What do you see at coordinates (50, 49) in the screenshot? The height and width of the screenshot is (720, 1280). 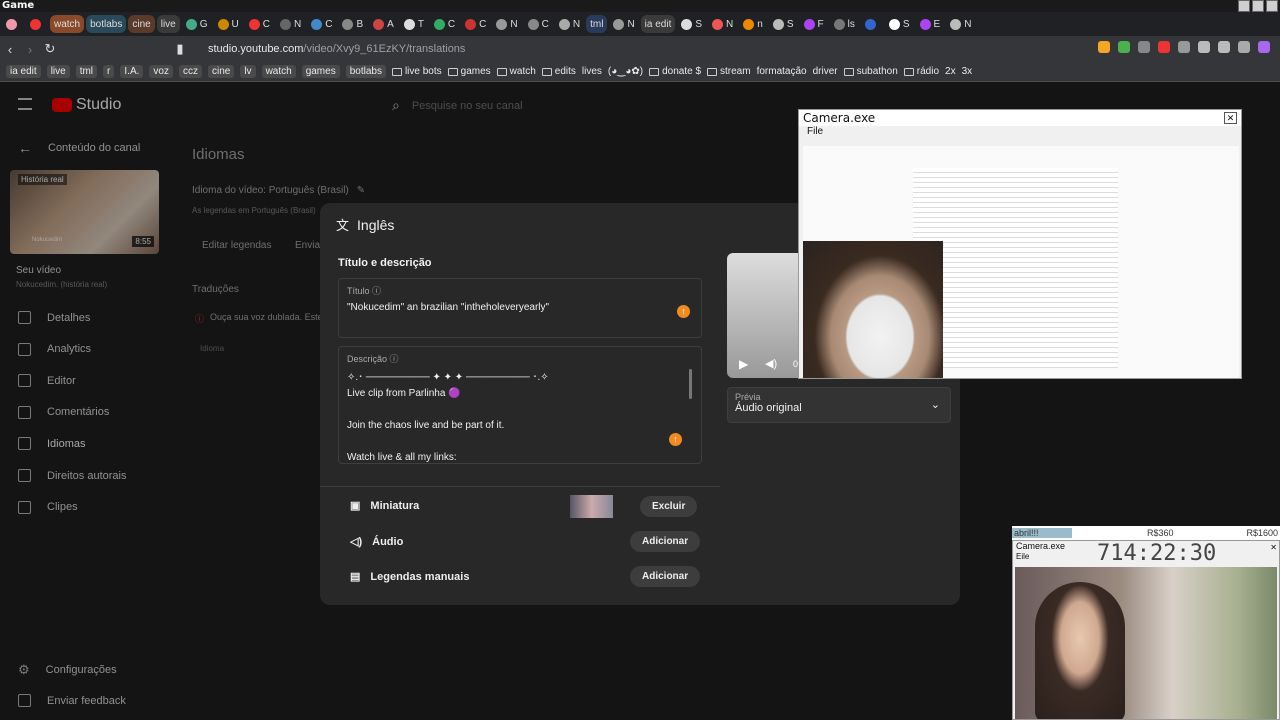 I see `reload-icon: ↻` at bounding box center [50, 49].